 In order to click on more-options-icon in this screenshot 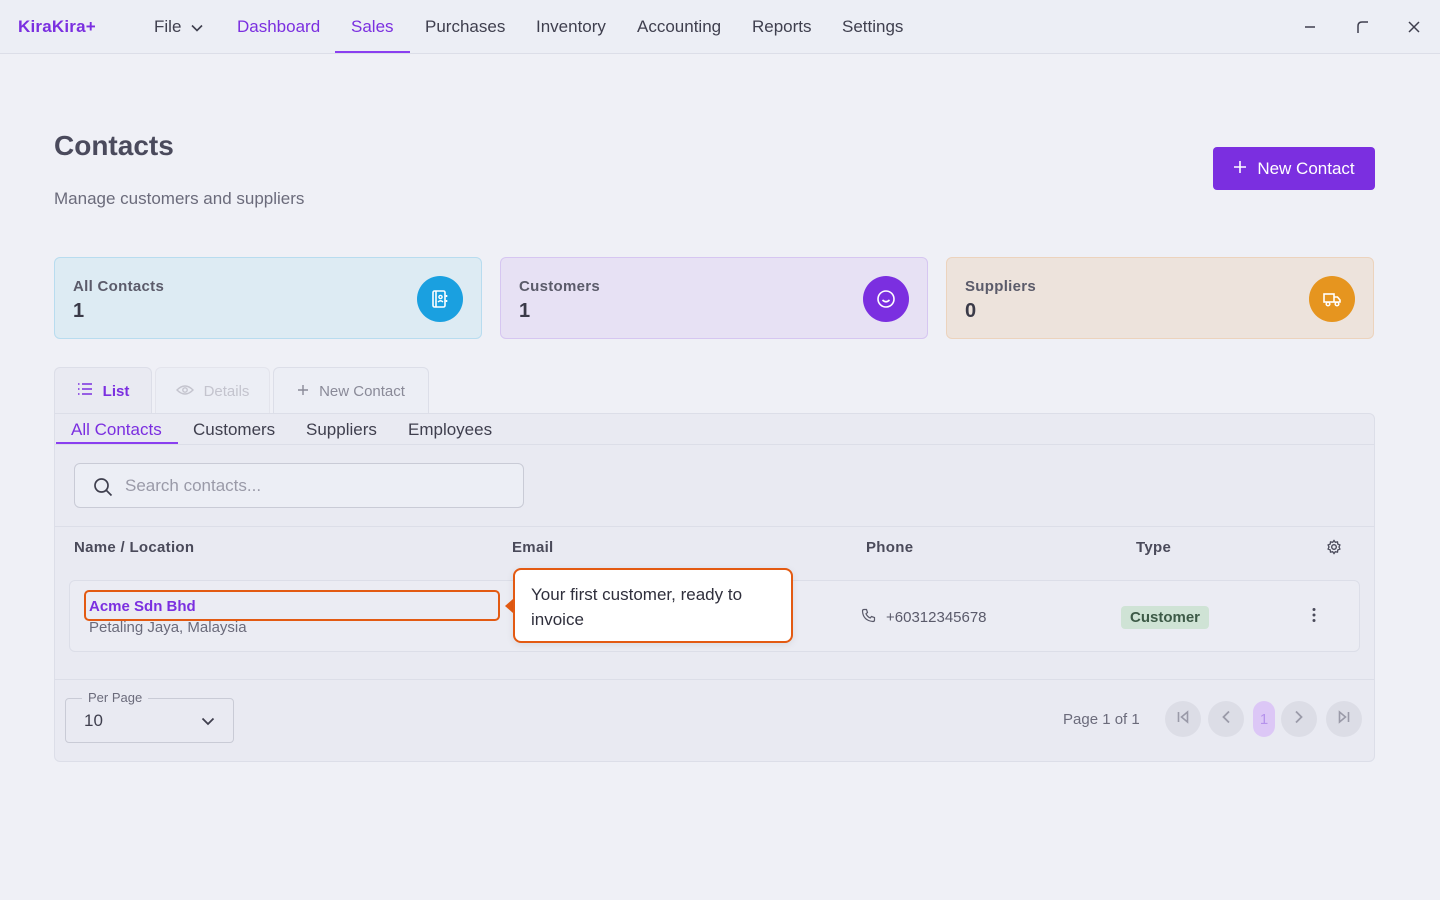, I will do `click(1314, 617)`.